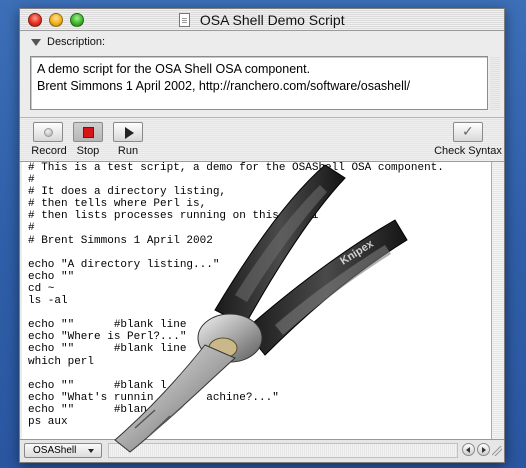 The width and height of the screenshot is (526, 468). Describe the element at coordinates (153, 397) in the screenshot. I see `script-line: echo "What's runnin achine?..."` at that location.